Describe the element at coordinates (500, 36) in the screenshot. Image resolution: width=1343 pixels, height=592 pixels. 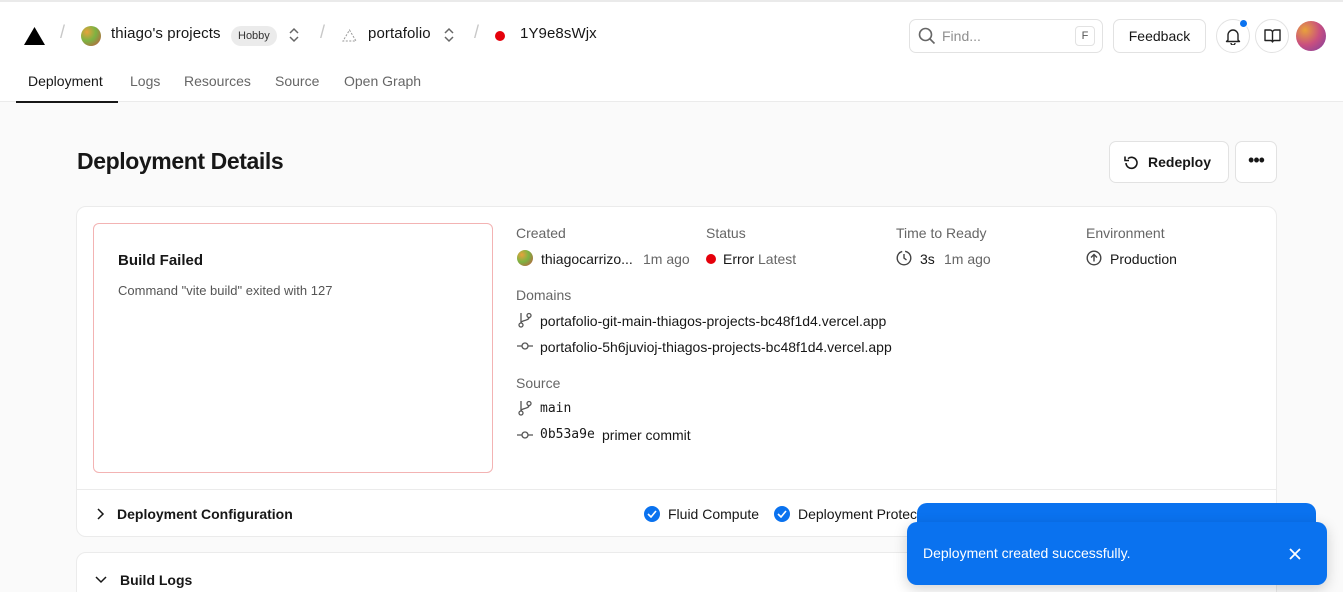
I see `deployment-status-dot` at that location.